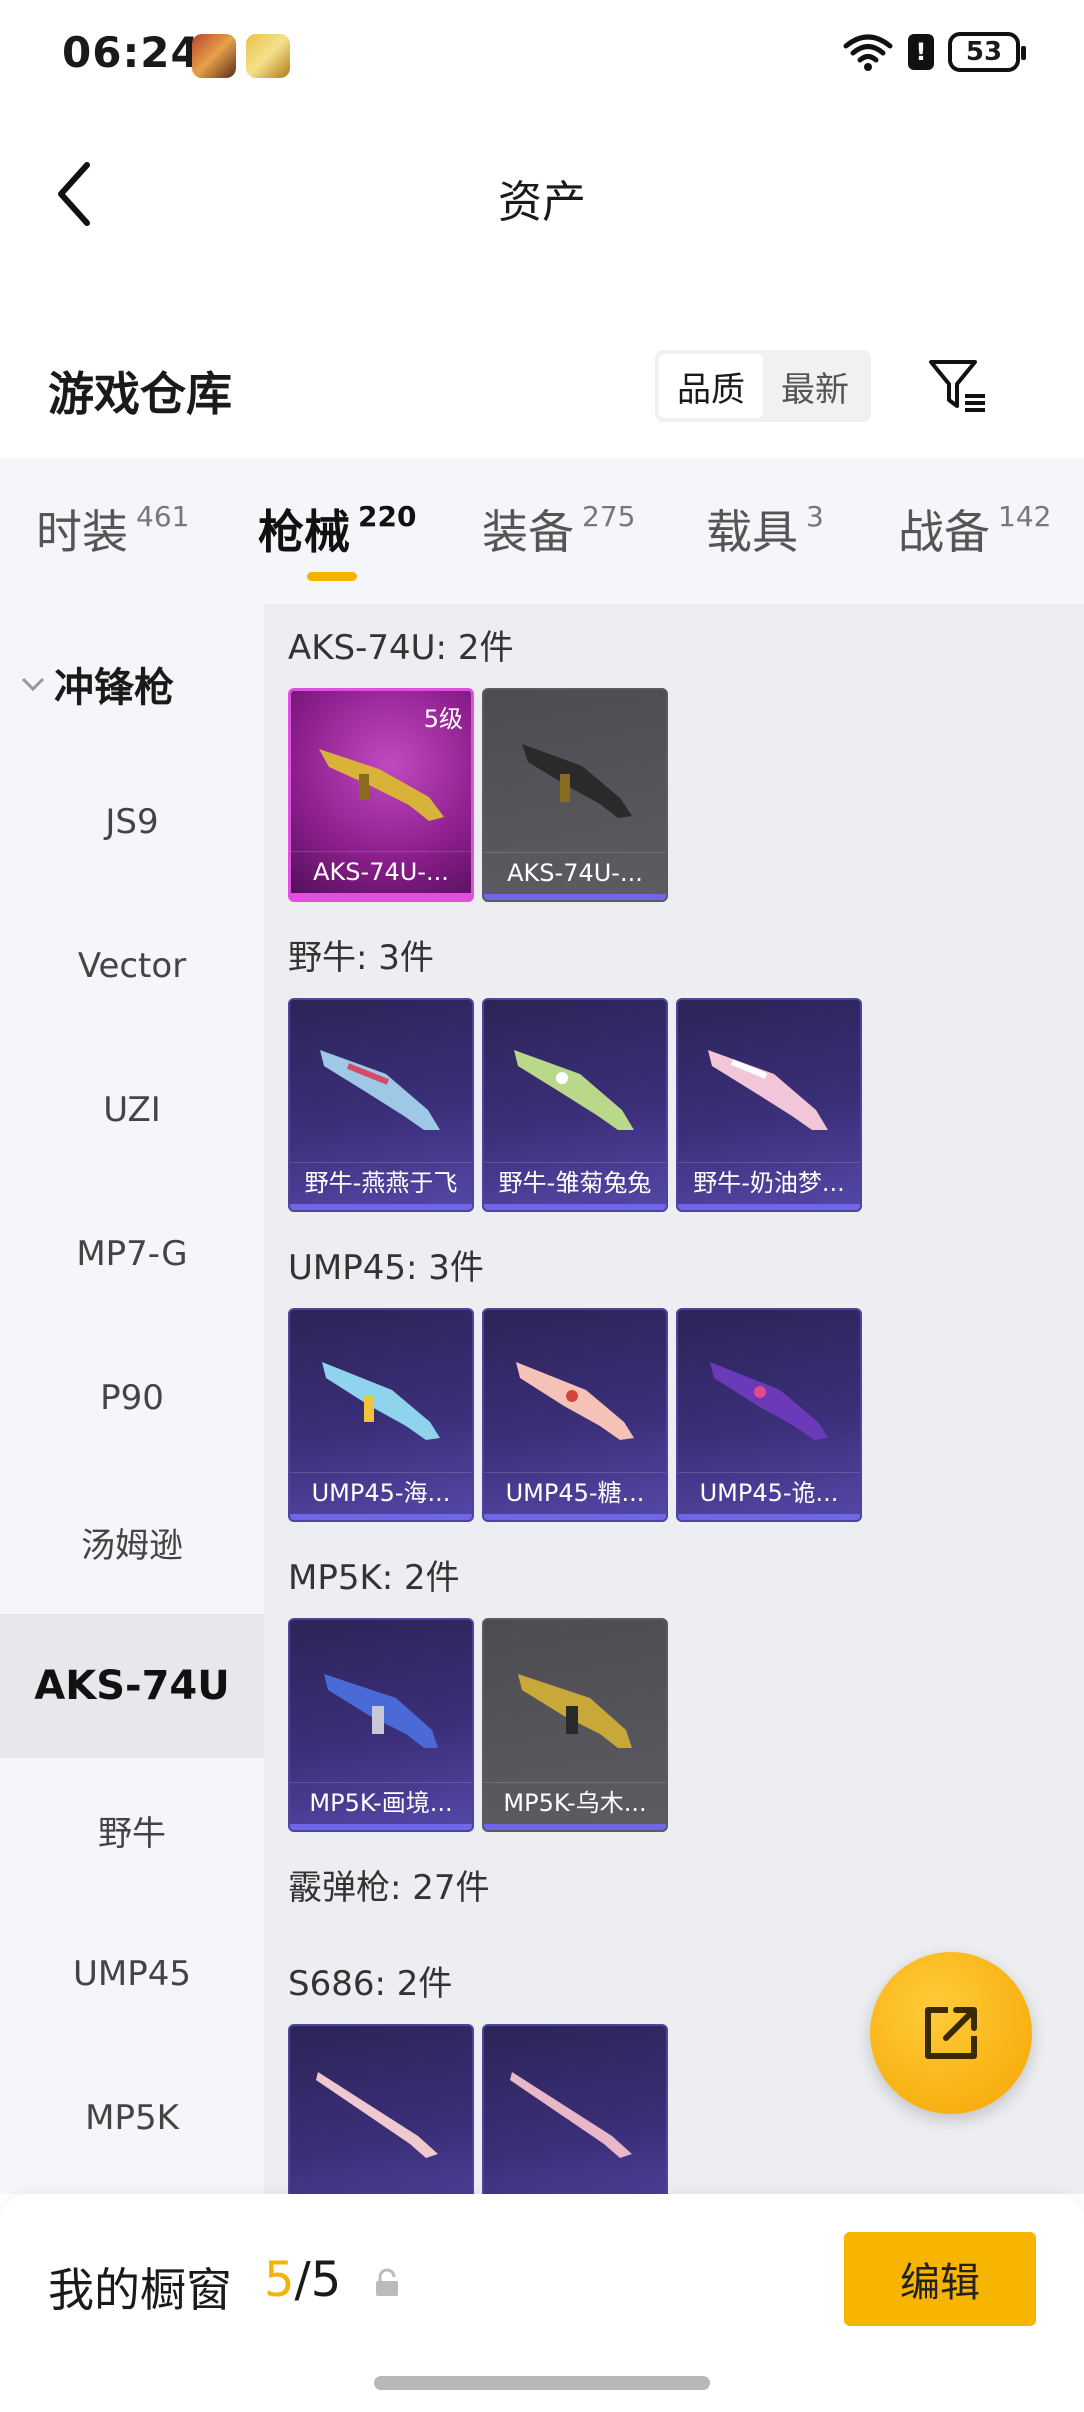 Image resolution: width=1084 pixels, height=2412 pixels. I want to click on showcase-label: 我的橱窗, so click(140, 2290).